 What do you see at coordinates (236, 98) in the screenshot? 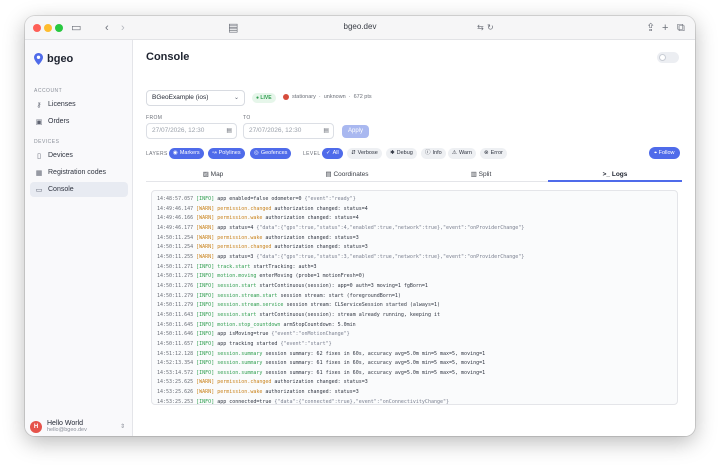
I see `chevron-down-icon: ⌄` at bounding box center [236, 98].